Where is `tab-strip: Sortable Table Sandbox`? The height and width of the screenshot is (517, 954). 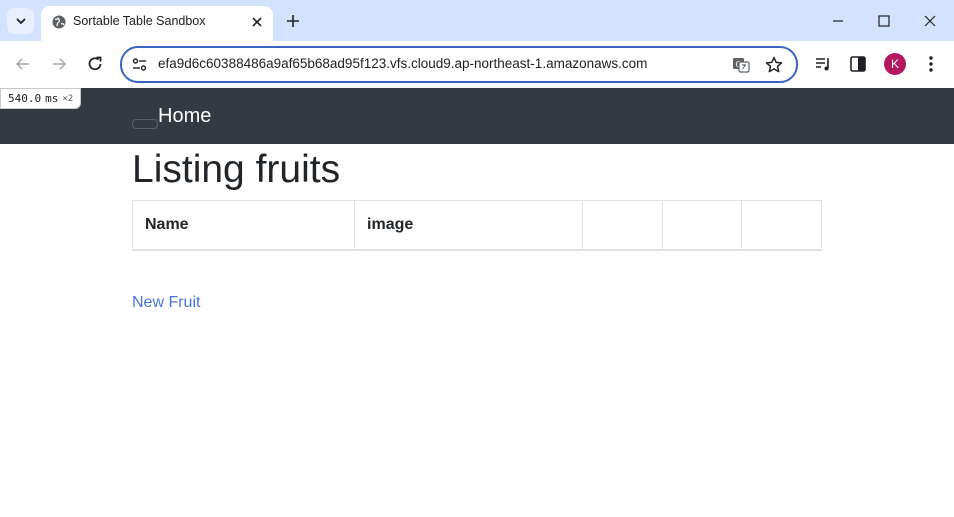 tab-strip: Sortable Table Sandbox is located at coordinates (477, 20).